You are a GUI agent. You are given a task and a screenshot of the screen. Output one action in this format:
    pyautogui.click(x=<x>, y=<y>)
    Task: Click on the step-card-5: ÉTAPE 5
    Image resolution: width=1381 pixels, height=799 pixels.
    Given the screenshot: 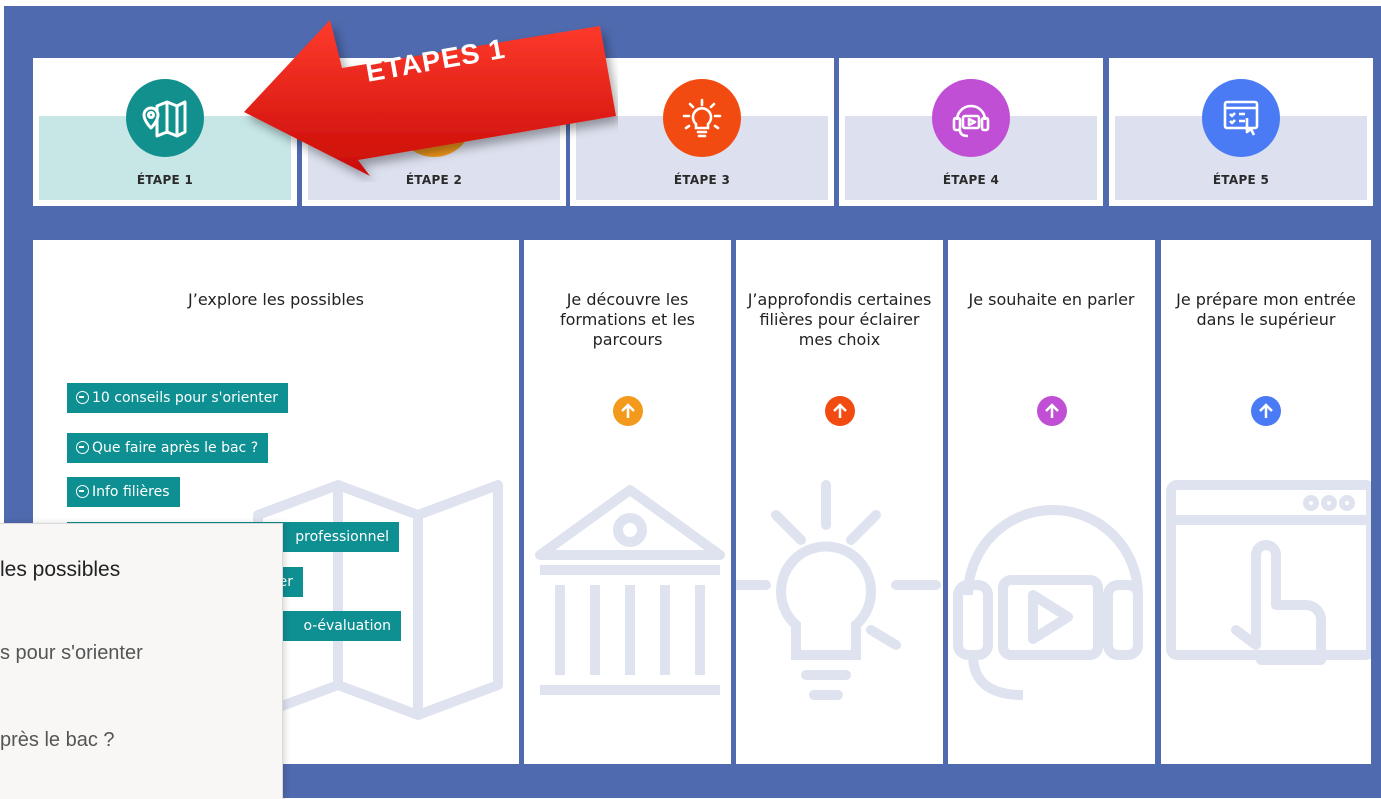 What is the action you would take?
    pyautogui.click(x=1241, y=132)
    